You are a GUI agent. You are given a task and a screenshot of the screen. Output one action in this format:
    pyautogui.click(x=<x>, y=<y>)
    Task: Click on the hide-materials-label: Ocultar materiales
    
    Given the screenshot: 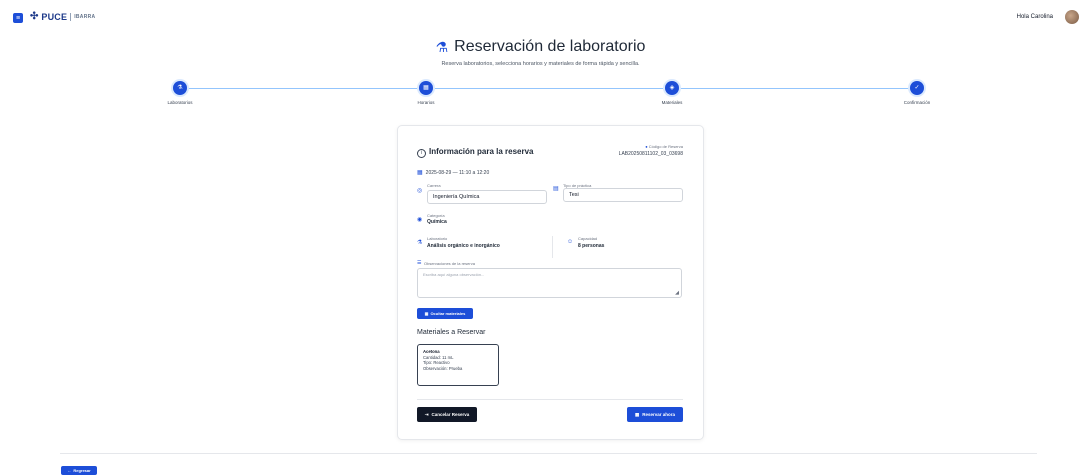 What is the action you would take?
    pyautogui.click(x=448, y=313)
    